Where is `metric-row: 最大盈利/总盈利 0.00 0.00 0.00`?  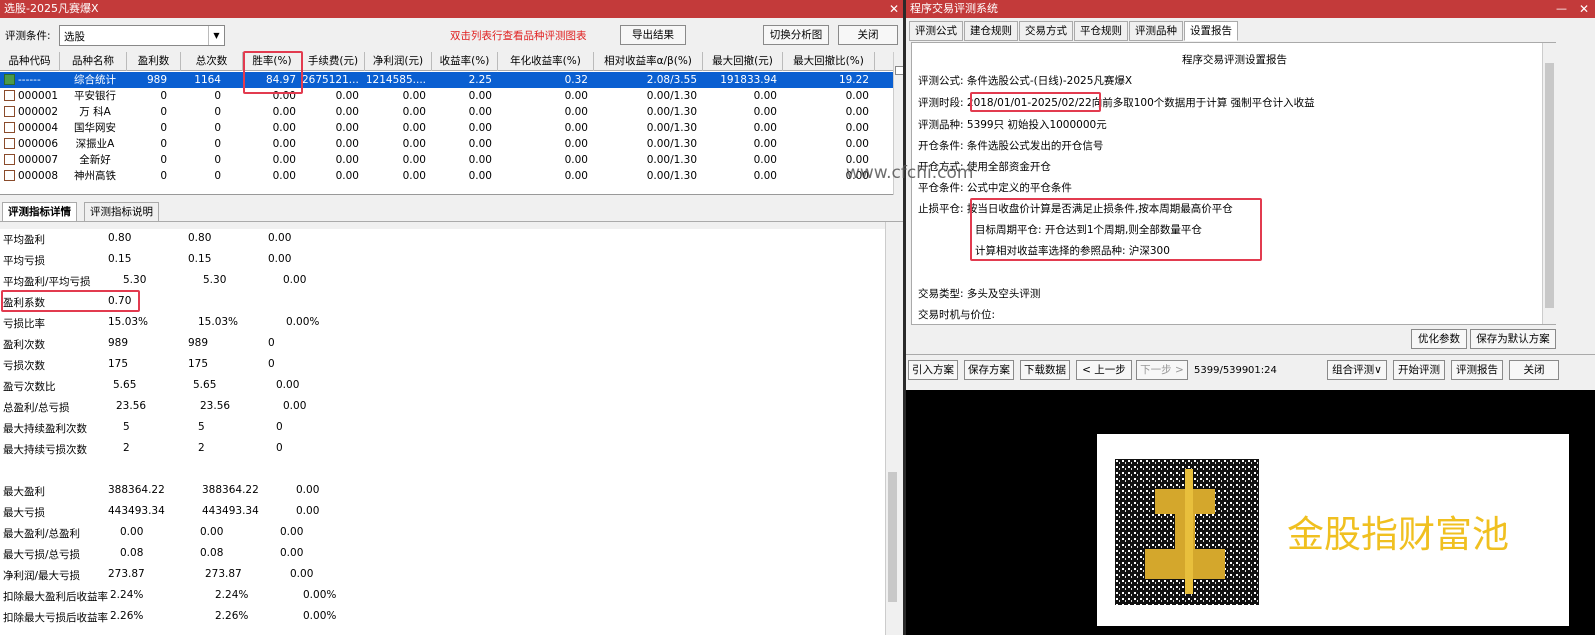 metric-row: 最大盈利/总盈利 0.00 0.00 0.00 is located at coordinates (440, 533).